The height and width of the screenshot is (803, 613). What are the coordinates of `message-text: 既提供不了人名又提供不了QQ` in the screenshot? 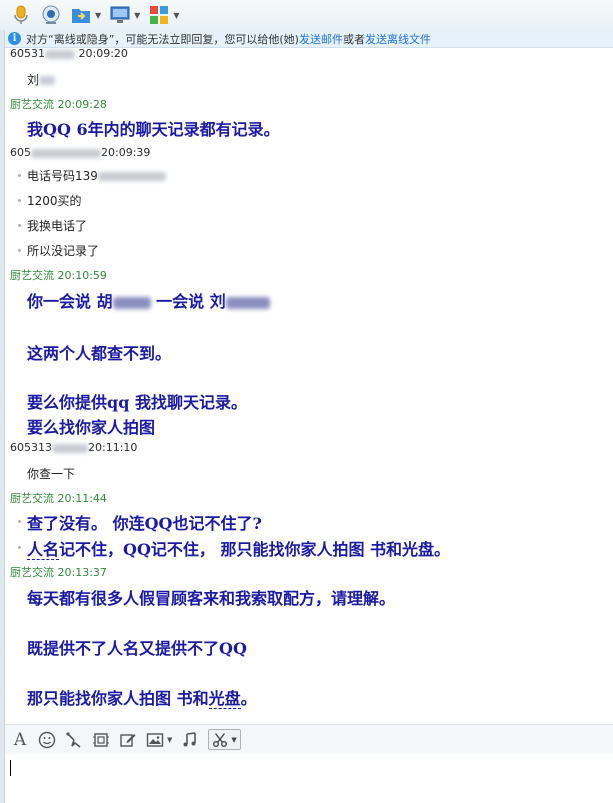 It's located at (137, 648).